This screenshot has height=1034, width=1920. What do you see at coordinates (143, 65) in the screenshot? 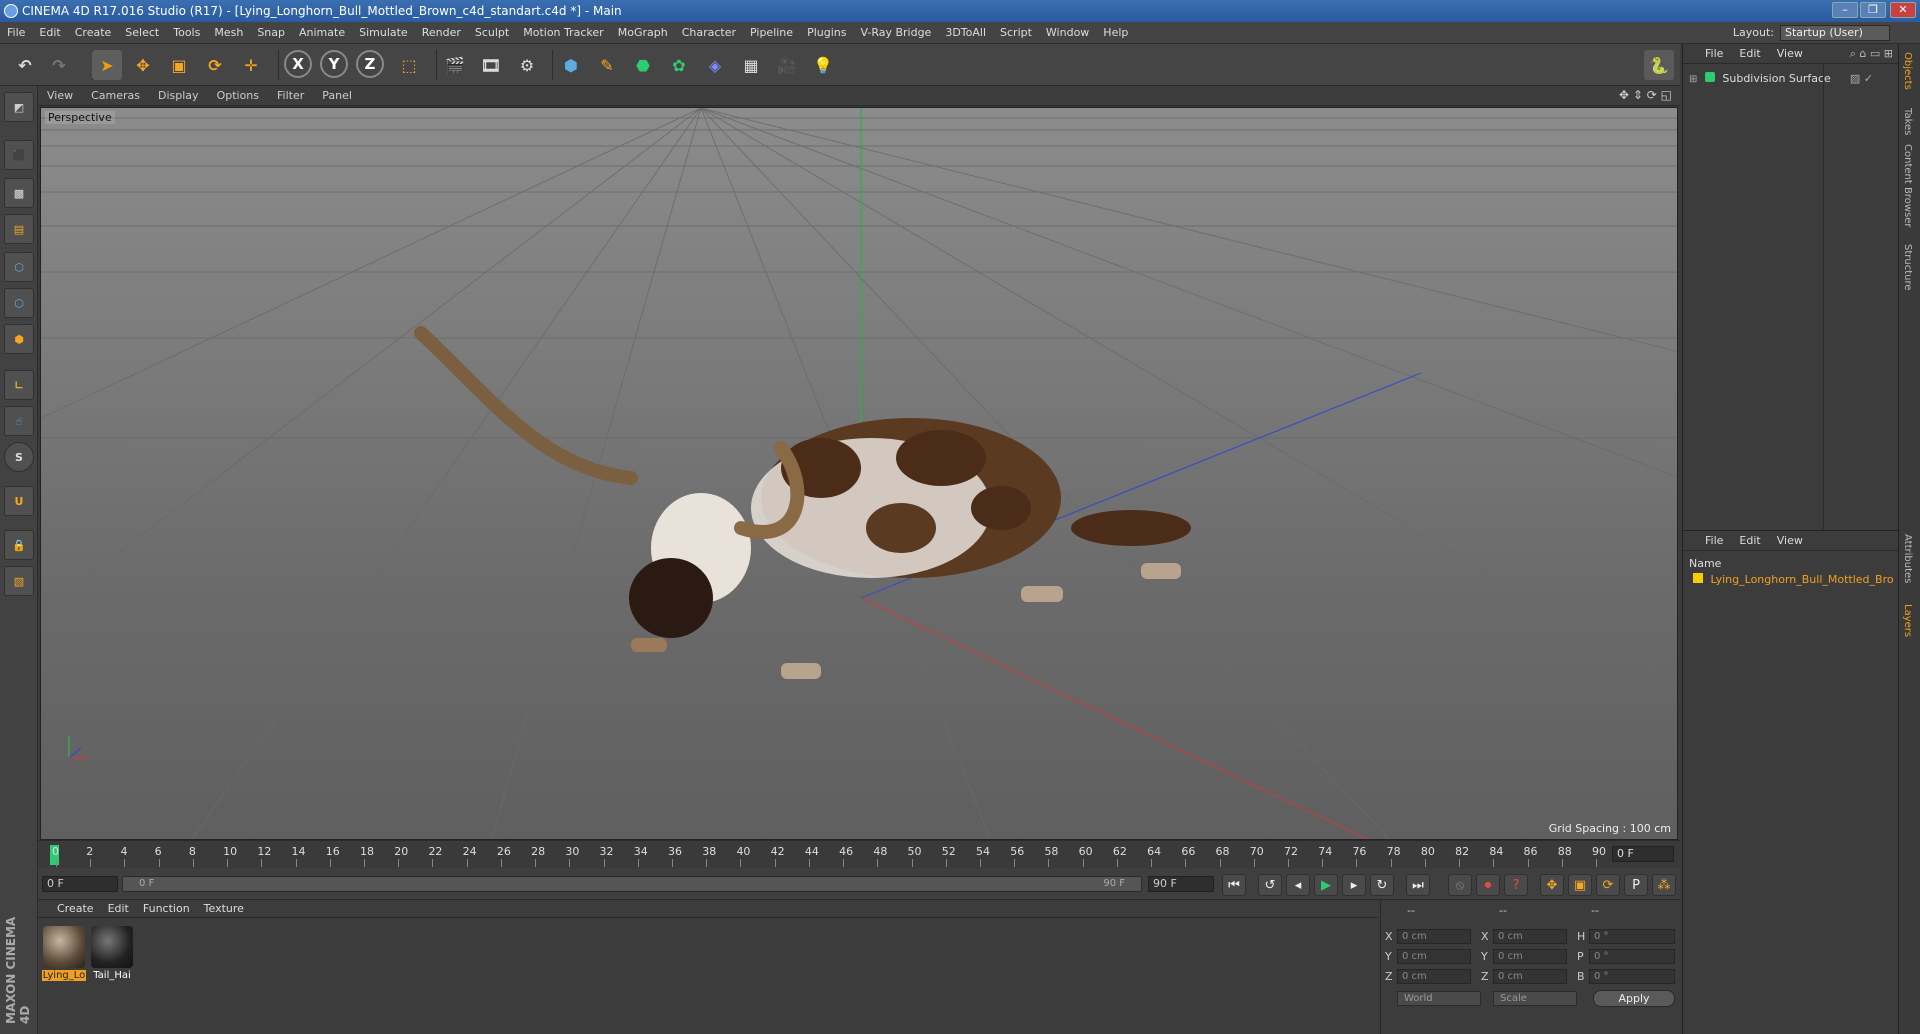
I see `move-icon: ✥` at bounding box center [143, 65].